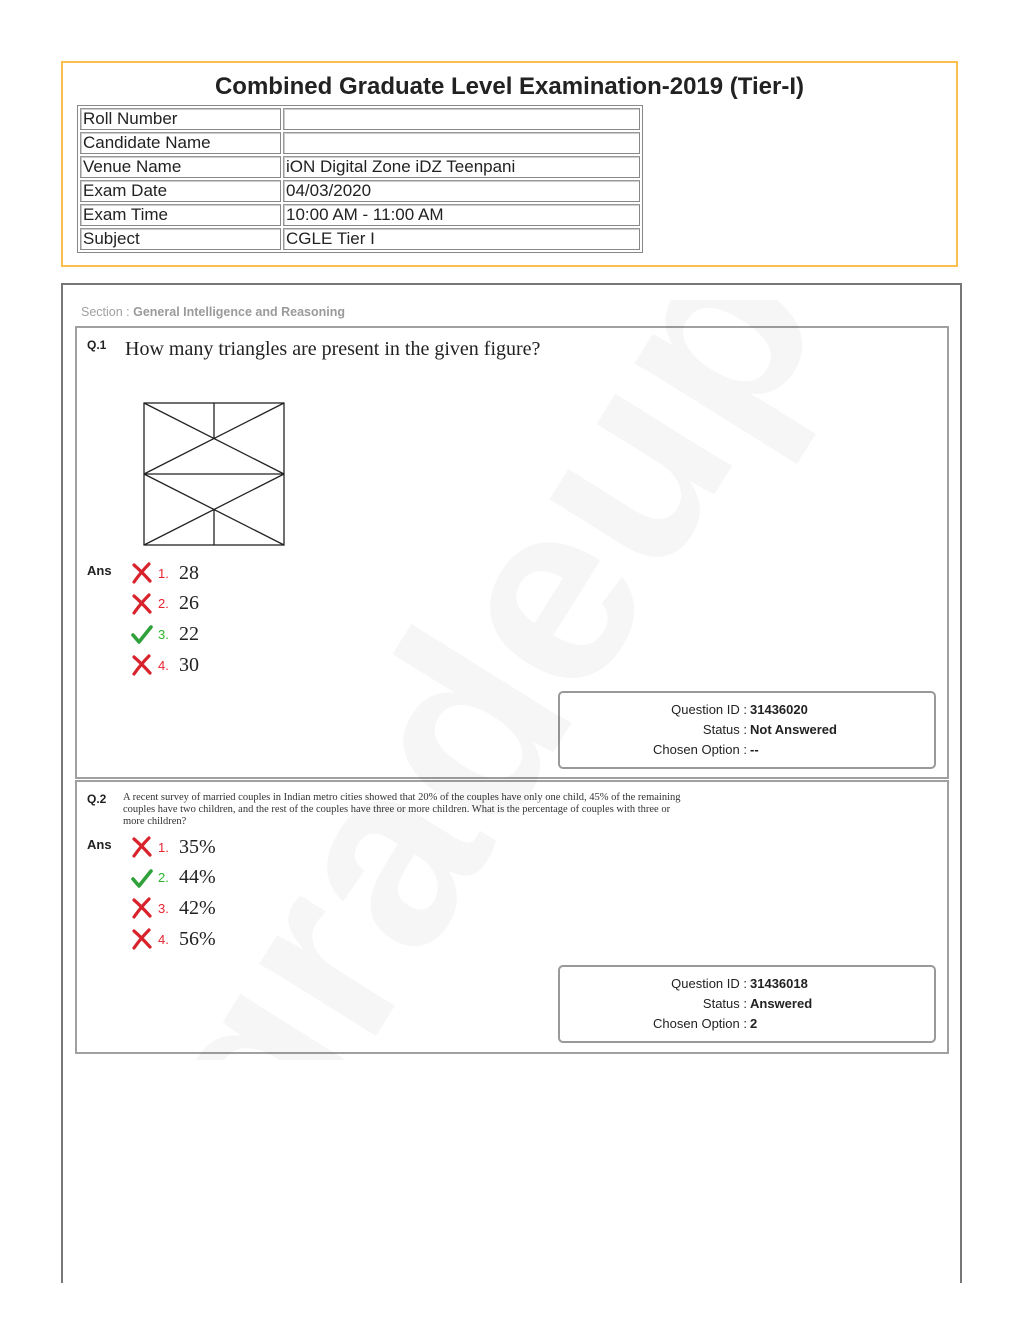 This screenshot has height=1320, width=1020. What do you see at coordinates (189, 572) in the screenshot?
I see `option-value: 28` at bounding box center [189, 572].